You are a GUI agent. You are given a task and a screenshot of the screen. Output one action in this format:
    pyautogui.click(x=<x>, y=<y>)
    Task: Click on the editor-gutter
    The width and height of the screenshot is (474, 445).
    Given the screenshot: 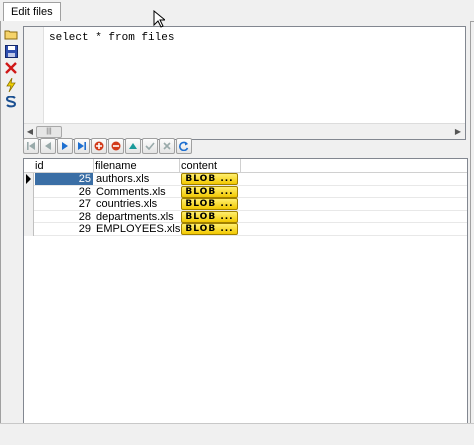 What is the action you would take?
    pyautogui.click(x=34, y=75)
    